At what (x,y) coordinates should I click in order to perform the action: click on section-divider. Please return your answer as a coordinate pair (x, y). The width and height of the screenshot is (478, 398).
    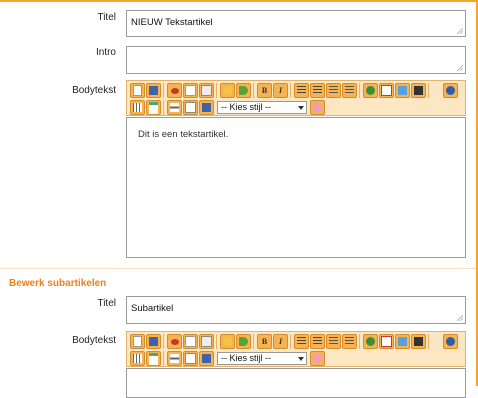
    Looking at the image, I should click on (238, 268).